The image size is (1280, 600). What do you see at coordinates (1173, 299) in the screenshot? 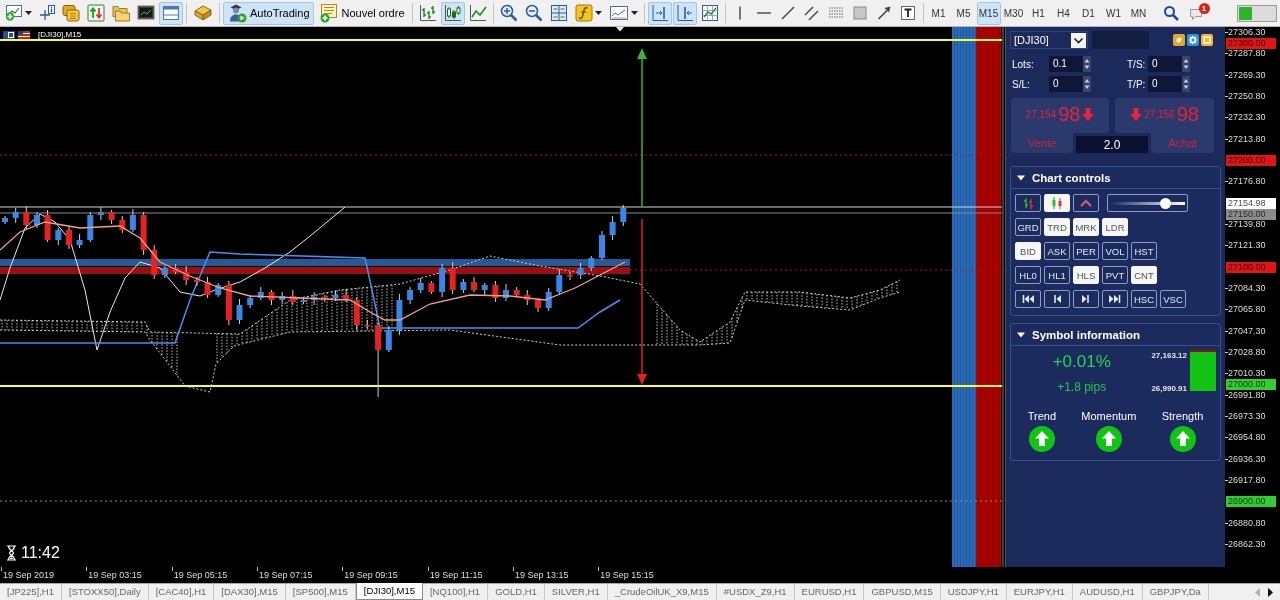
I see `toggle-button: VSC` at bounding box center [1173, 299].